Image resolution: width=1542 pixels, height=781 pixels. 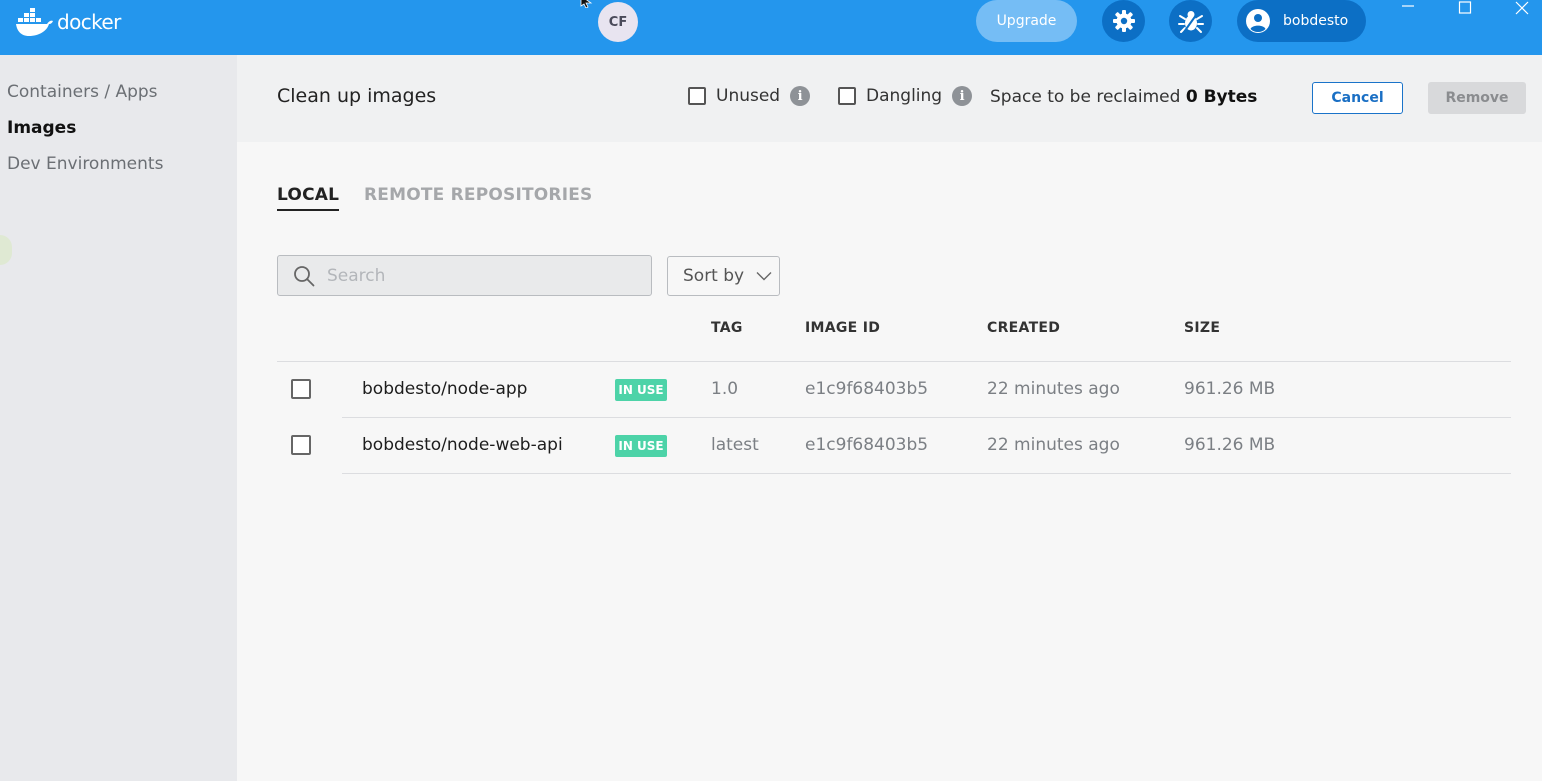 I want to click on unused-filter: Unused i, so click(x=749, y=96).